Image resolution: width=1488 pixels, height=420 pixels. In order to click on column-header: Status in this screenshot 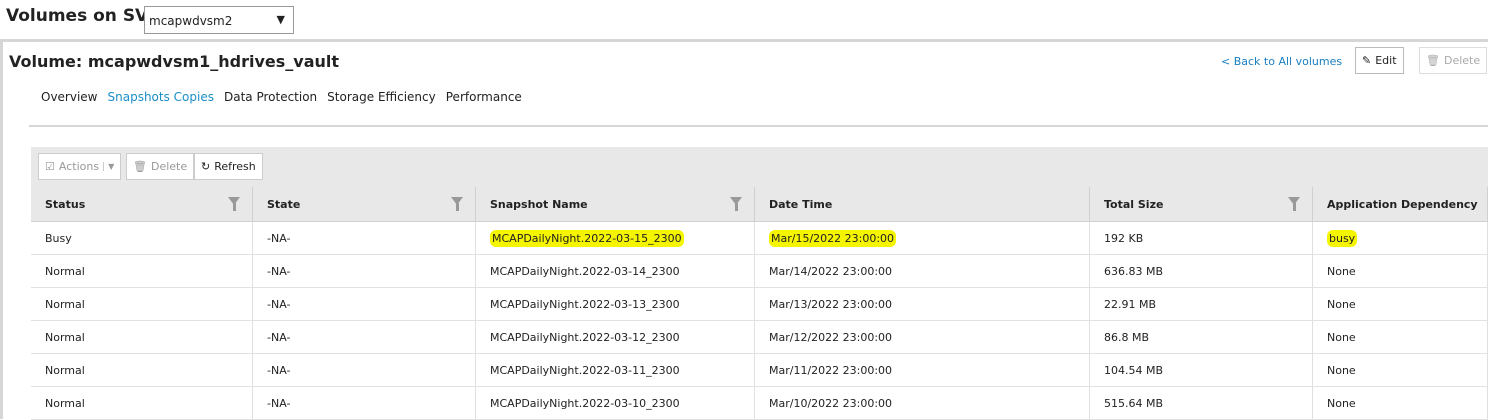, I will do `click(142, 204)`.